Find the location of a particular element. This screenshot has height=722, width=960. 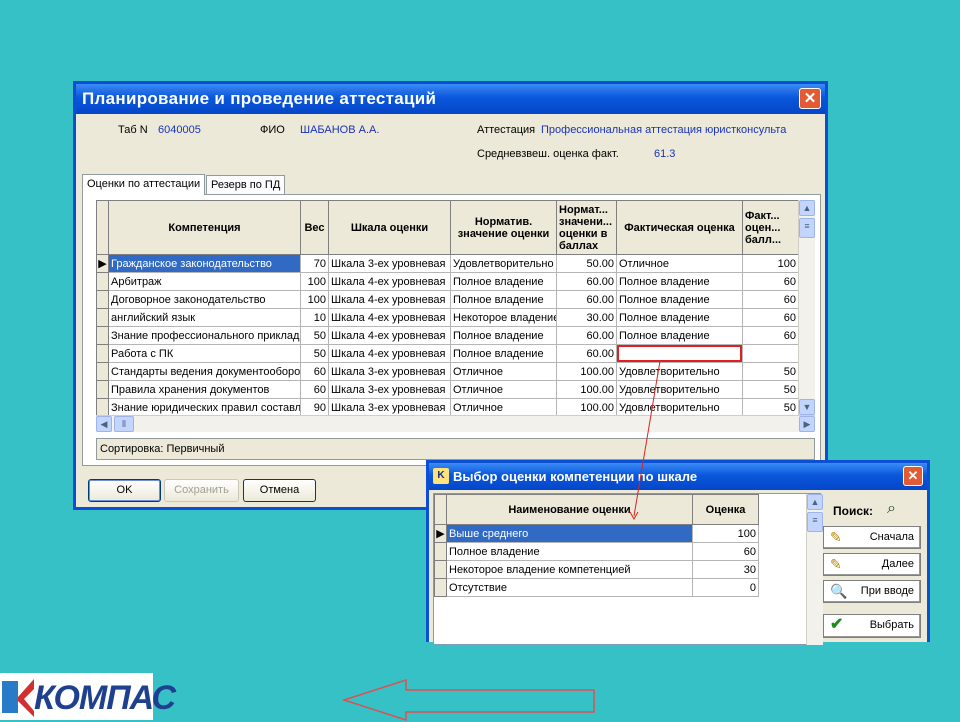

search-next-button: ✎ Далее is located at coordinates (872, 564).